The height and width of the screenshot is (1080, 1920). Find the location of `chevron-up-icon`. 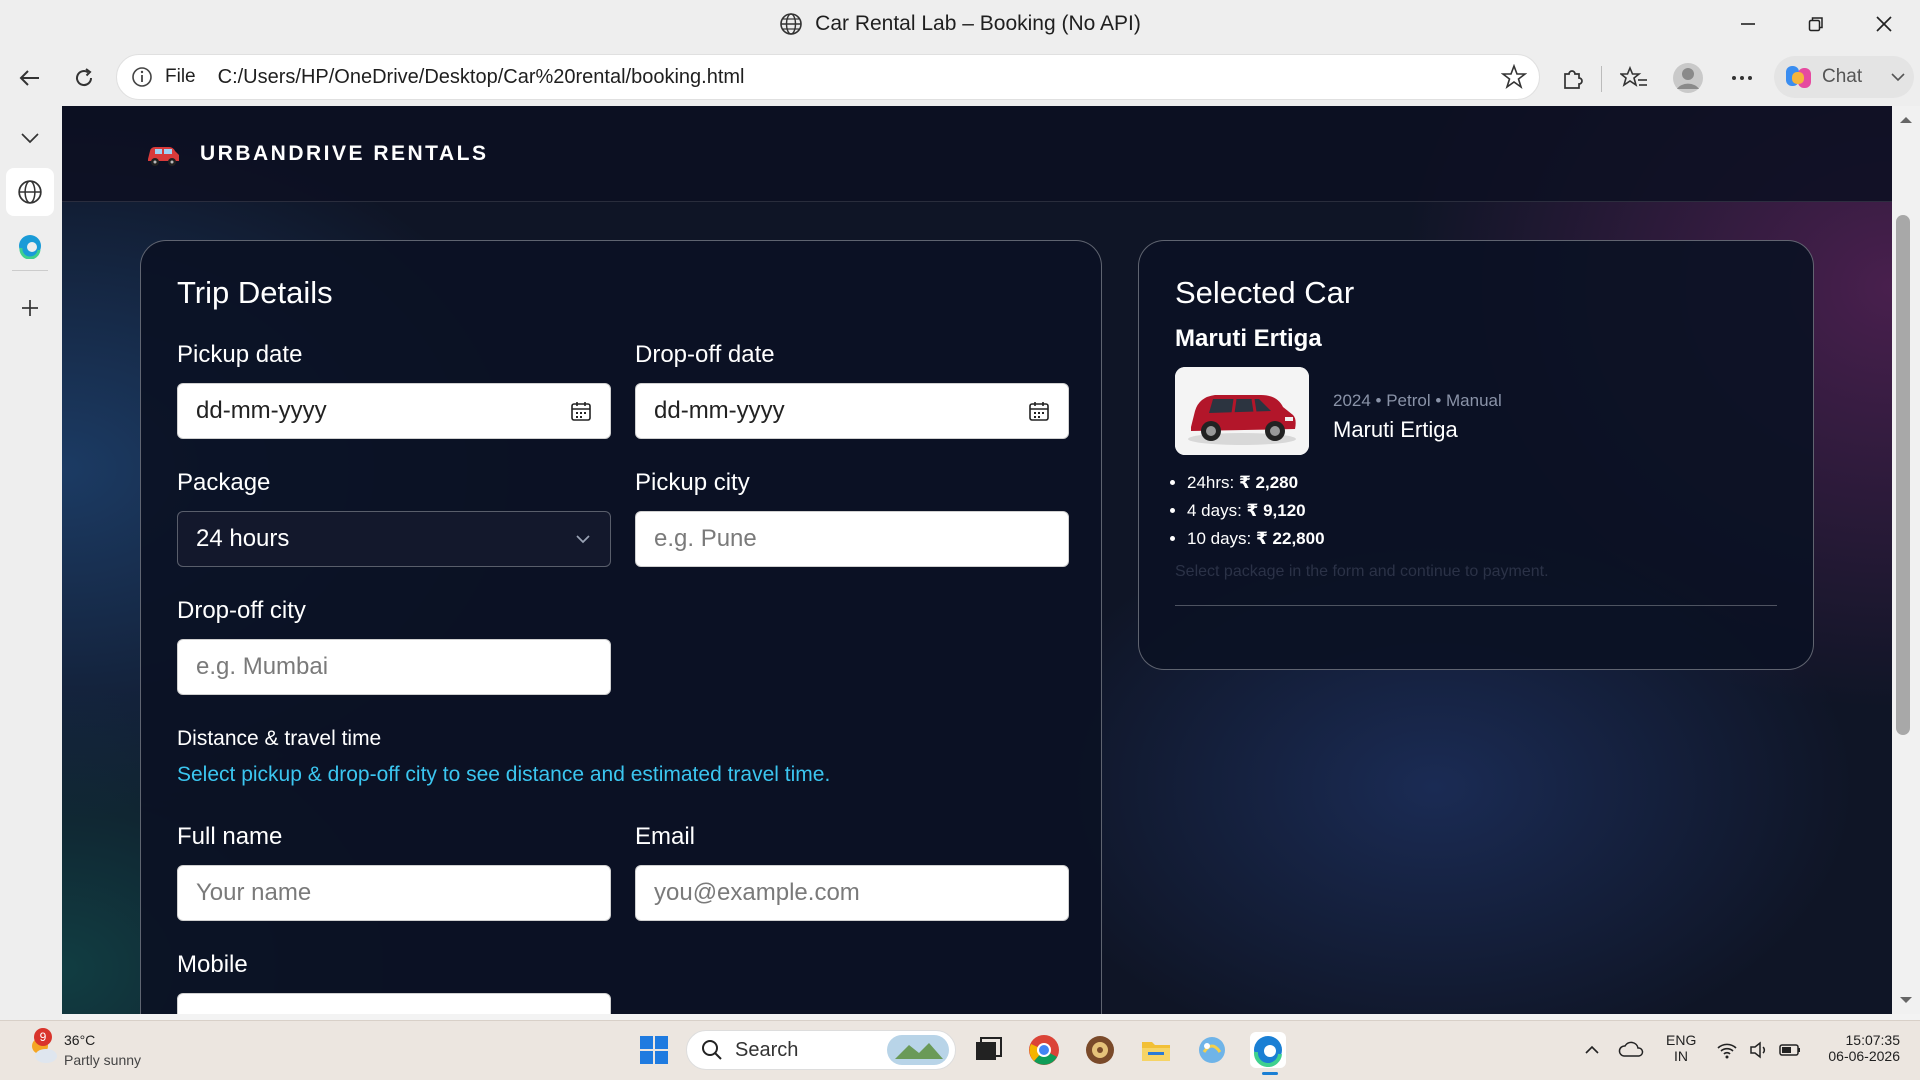

chevron-up-icon is located at coordinates (1592, 1049).